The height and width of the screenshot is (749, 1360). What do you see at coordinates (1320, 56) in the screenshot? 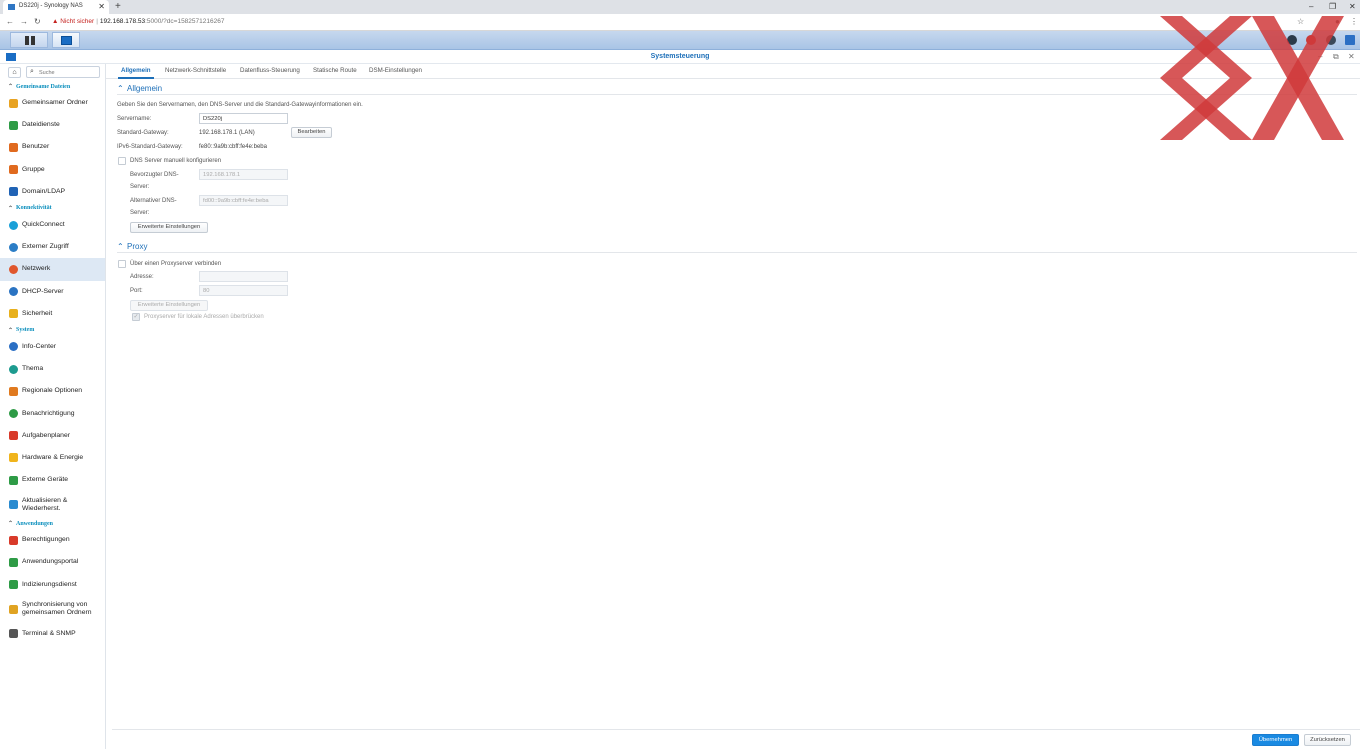
I see `minimize-icon: –` at bounding box center [1320, 56].